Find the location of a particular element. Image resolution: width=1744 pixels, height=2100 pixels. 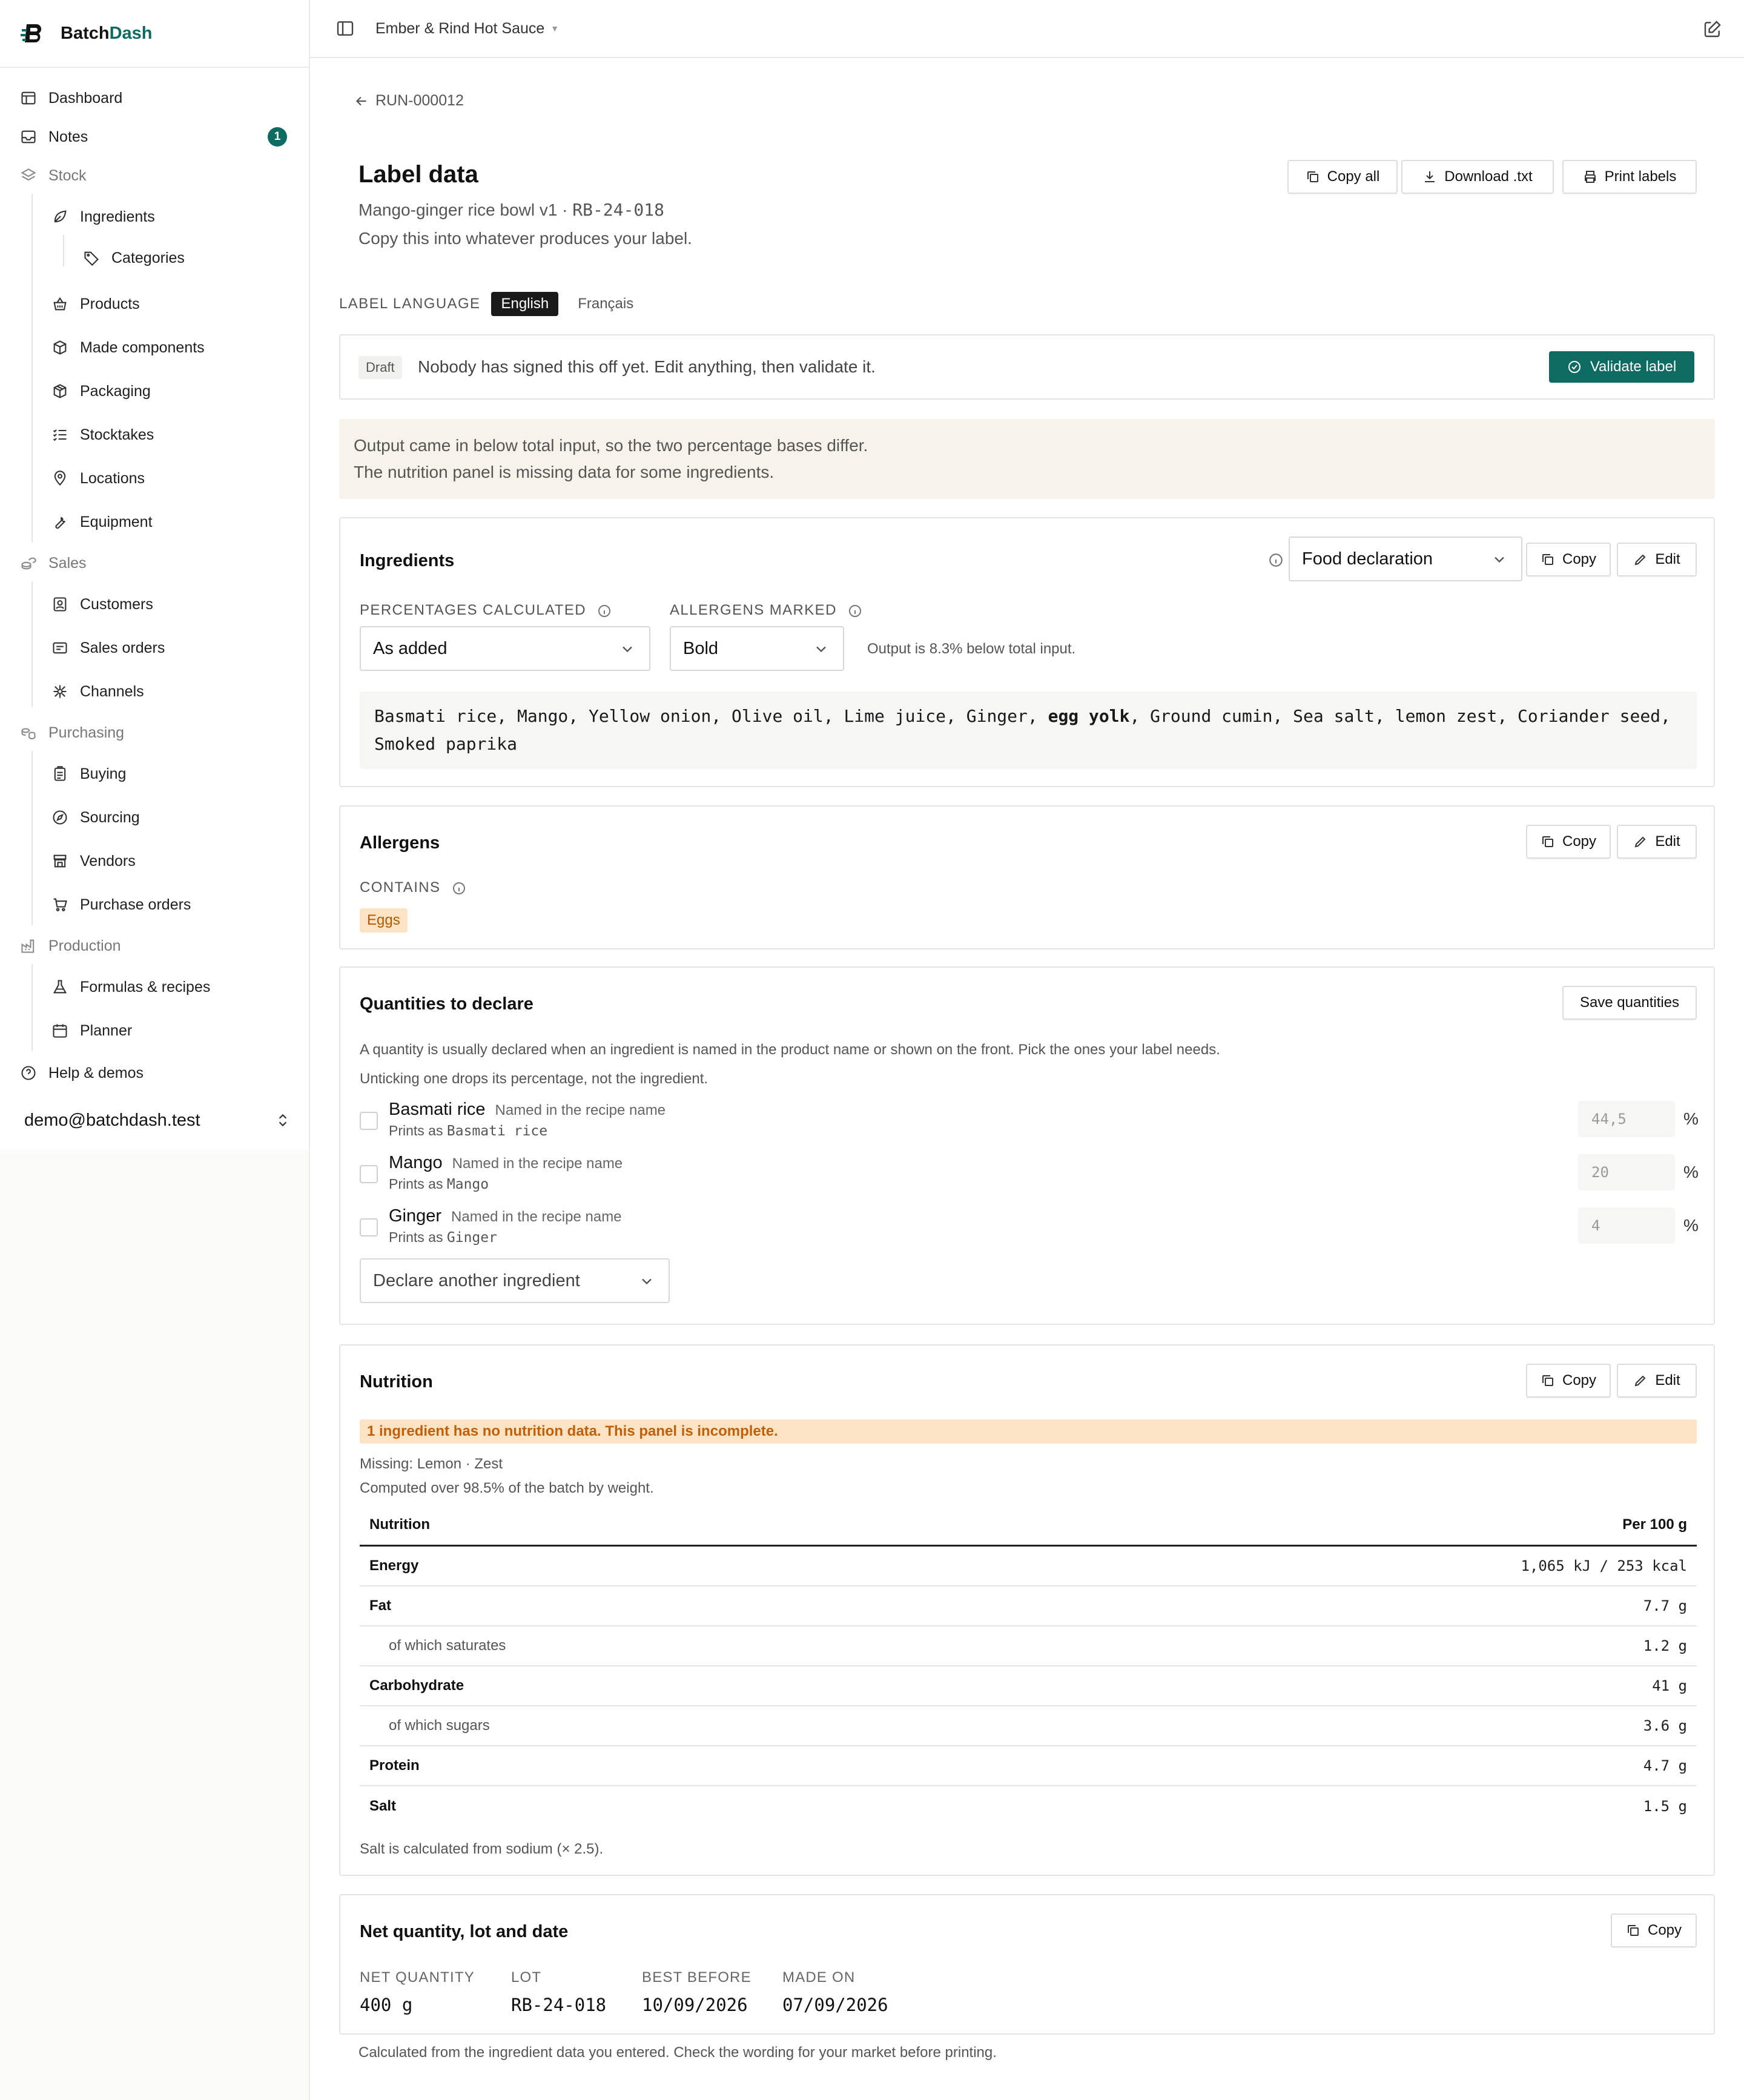

dashboard-icon is located at coordinates (28, 98).